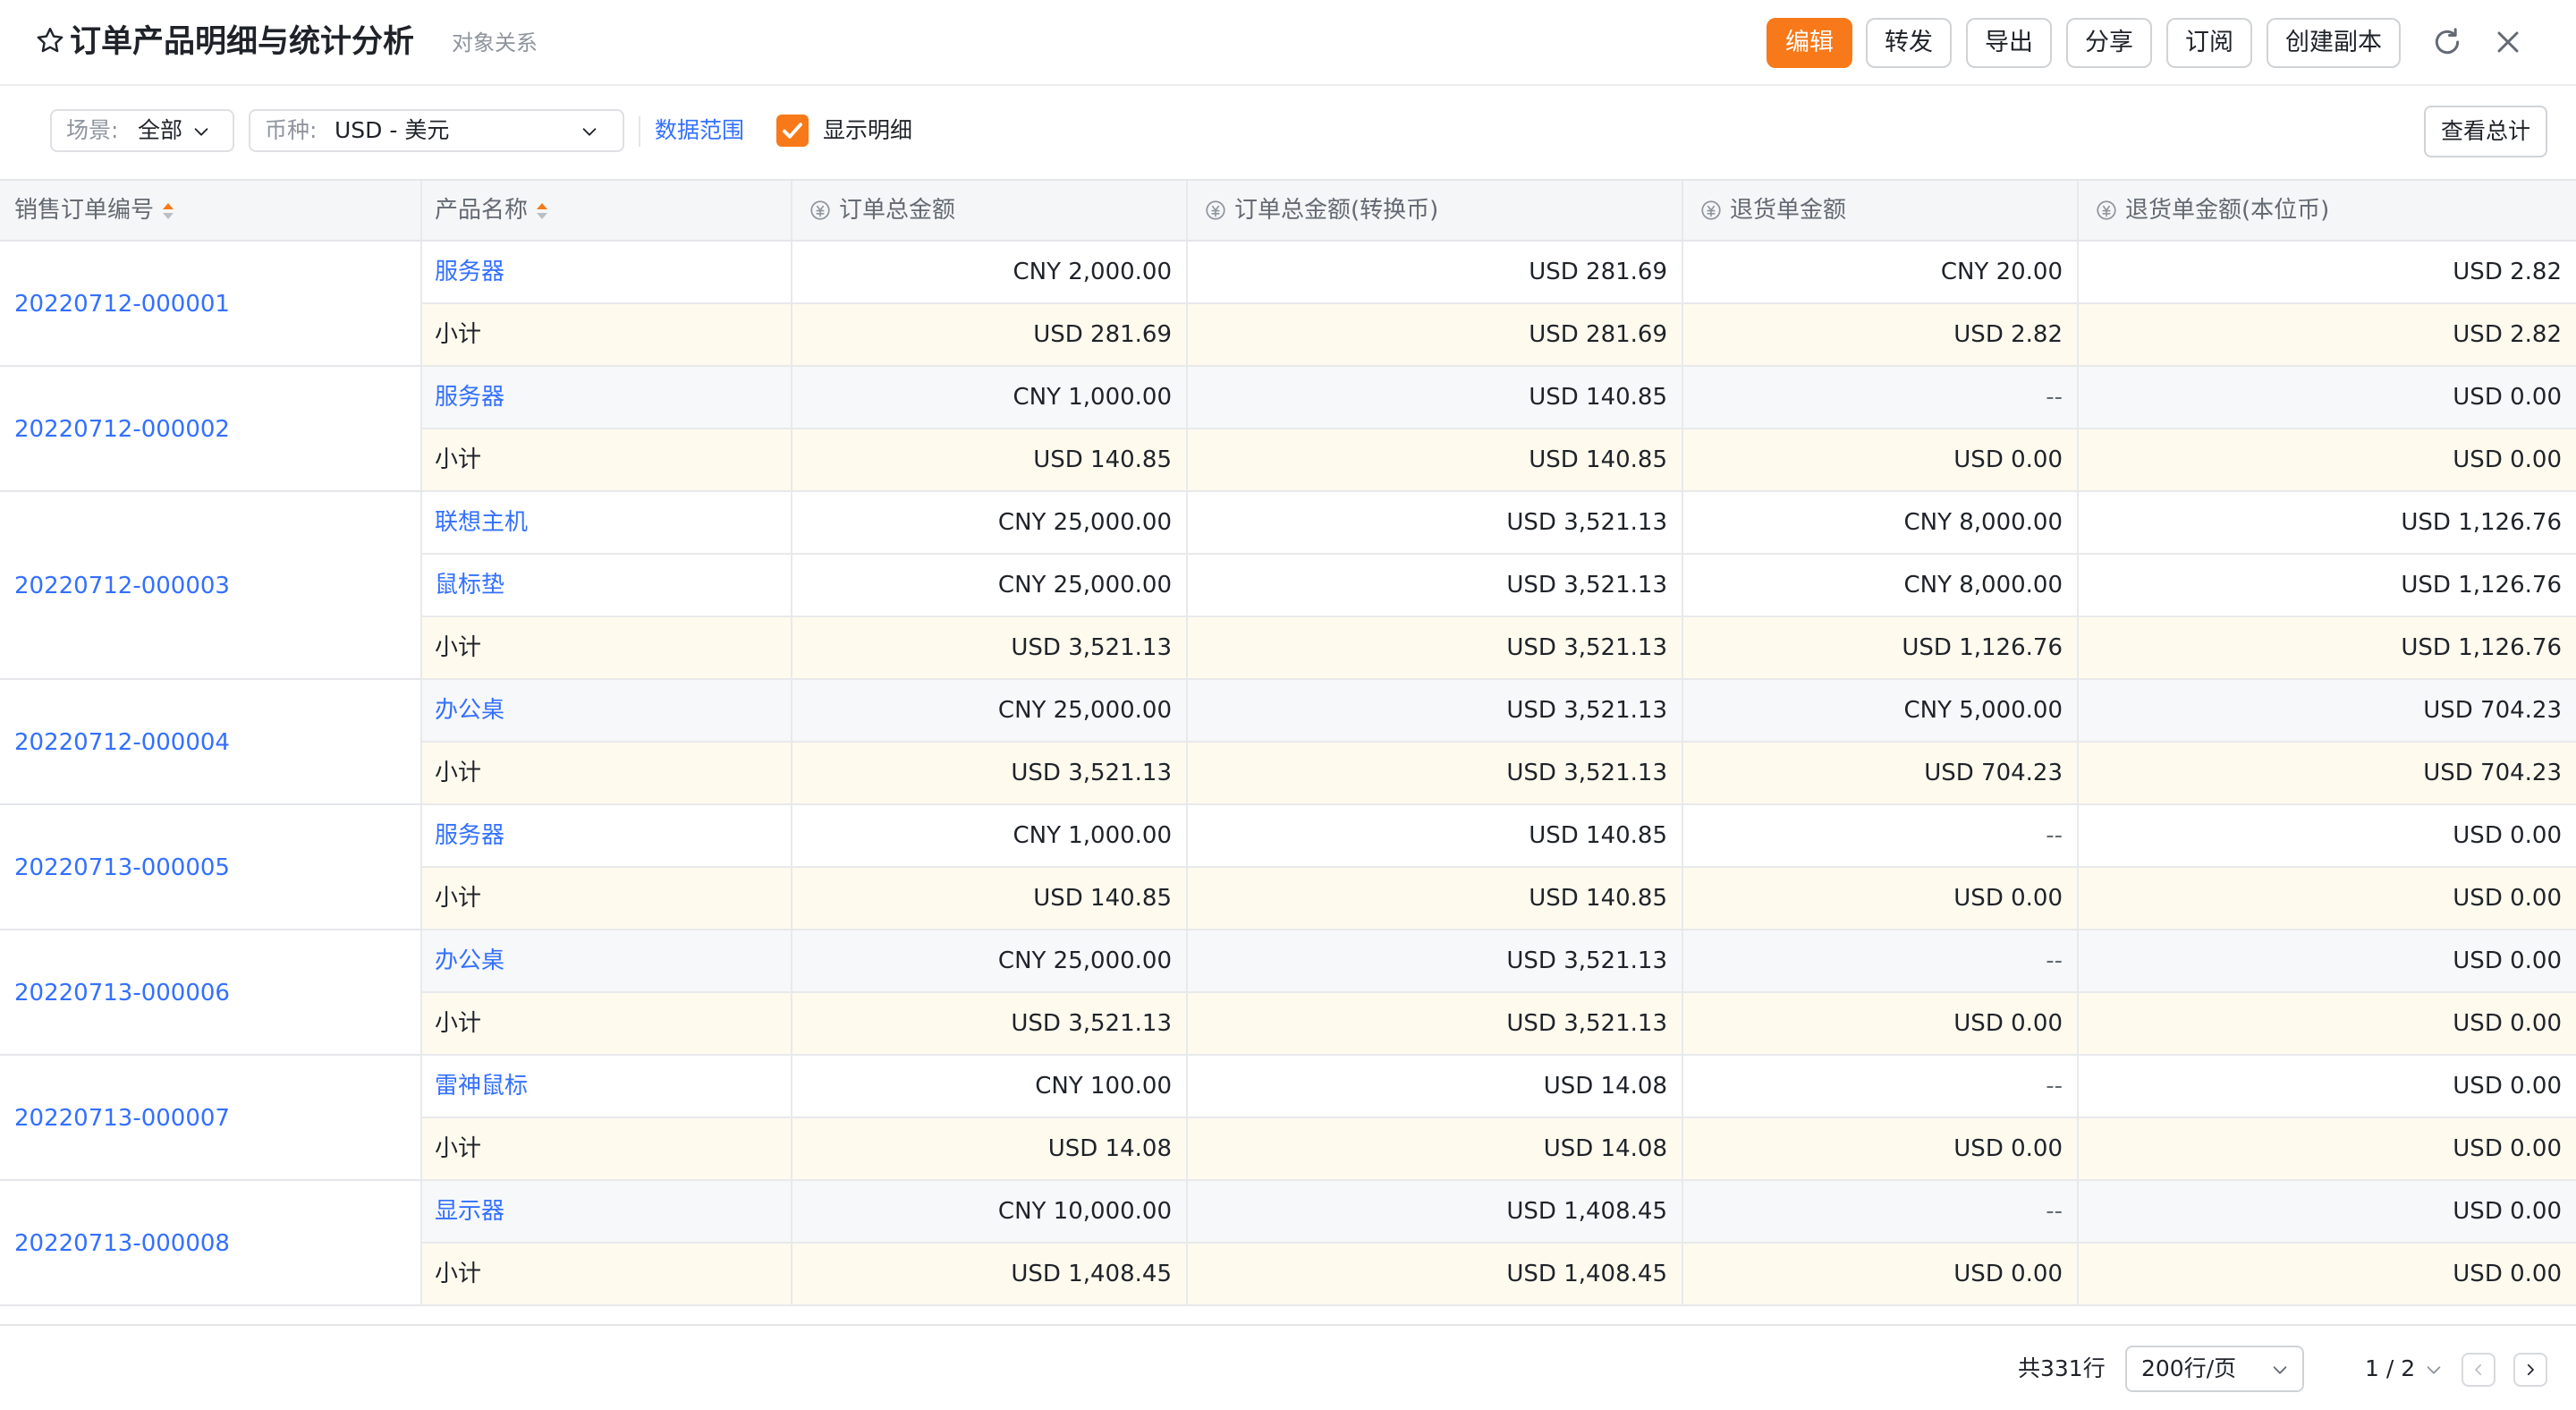 The height and width of the screenshot is (1410, 2576). What do you see at coordinates (2327, 211) in the screenshot?
I see `column-header-return-amount-base: 退货单金额(本位币)` at bounding box center [2327, 211].